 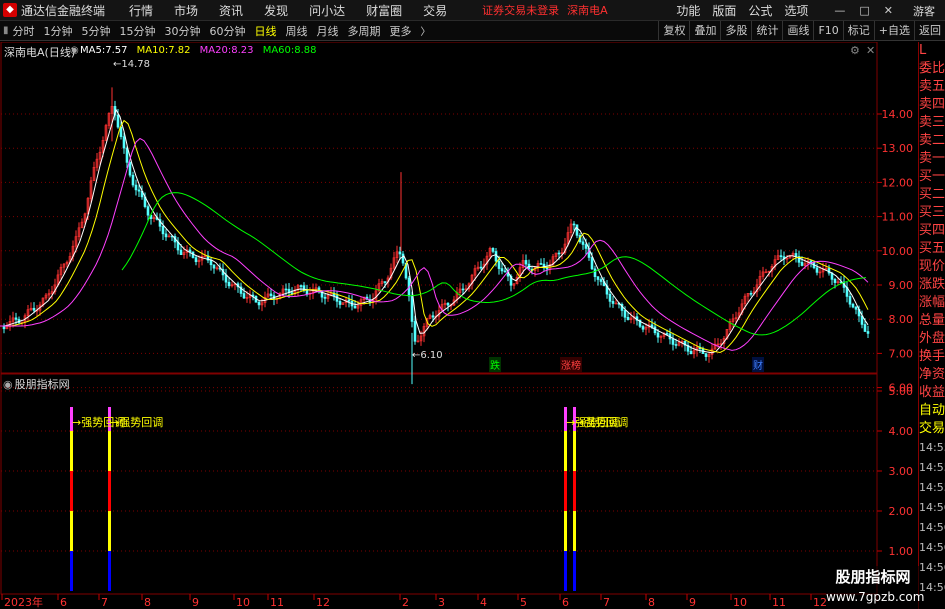 What do you see at coordinates (932, 51) in the screenshot?
I see `side-panel-item: L` at bounding box center [932, 51].